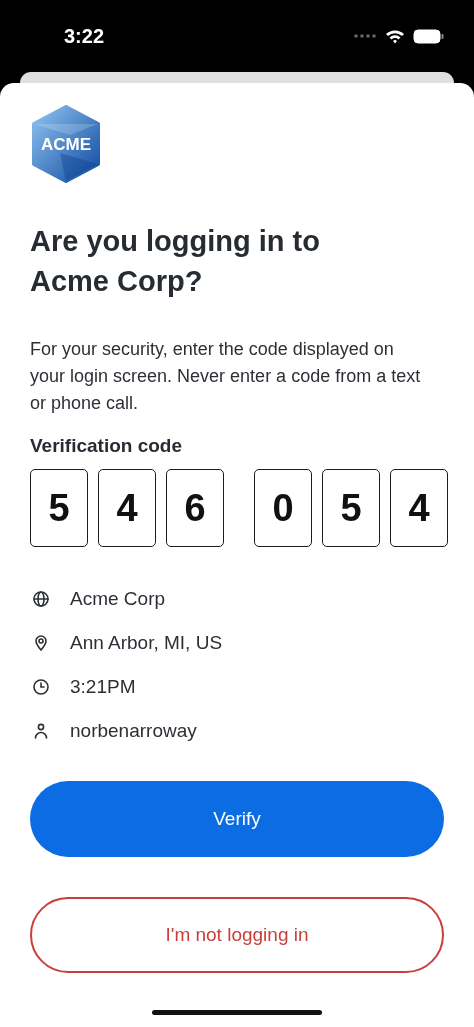  What do you see at coordinates (41, 731) in the screenshot?
I see `person-icon` at bounding box center [41, 731].